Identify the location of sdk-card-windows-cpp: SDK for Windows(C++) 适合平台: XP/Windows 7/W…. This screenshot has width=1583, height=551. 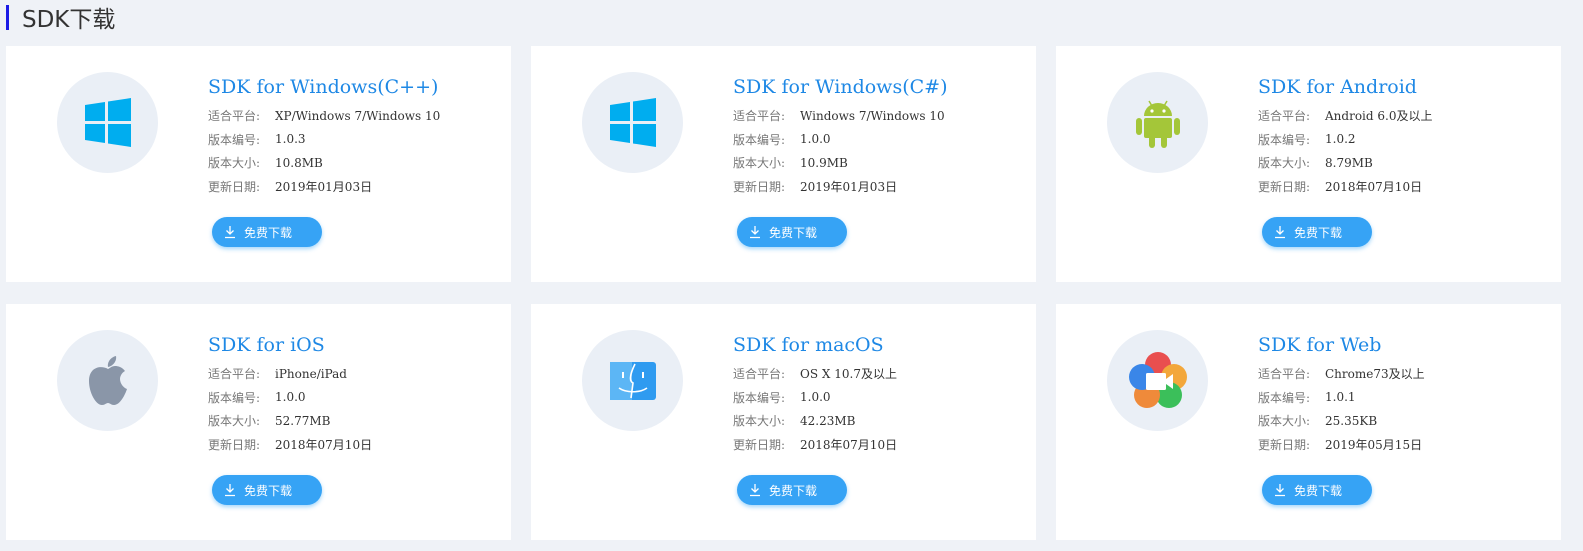
(258, 164).